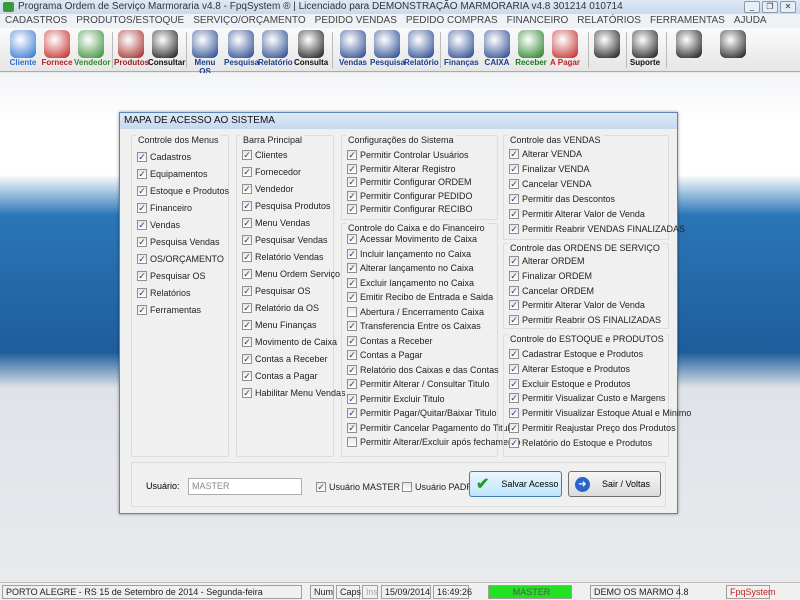  I want to click on permission-checkbox: ✓ Finalizar VENDA, so click(549, 169).